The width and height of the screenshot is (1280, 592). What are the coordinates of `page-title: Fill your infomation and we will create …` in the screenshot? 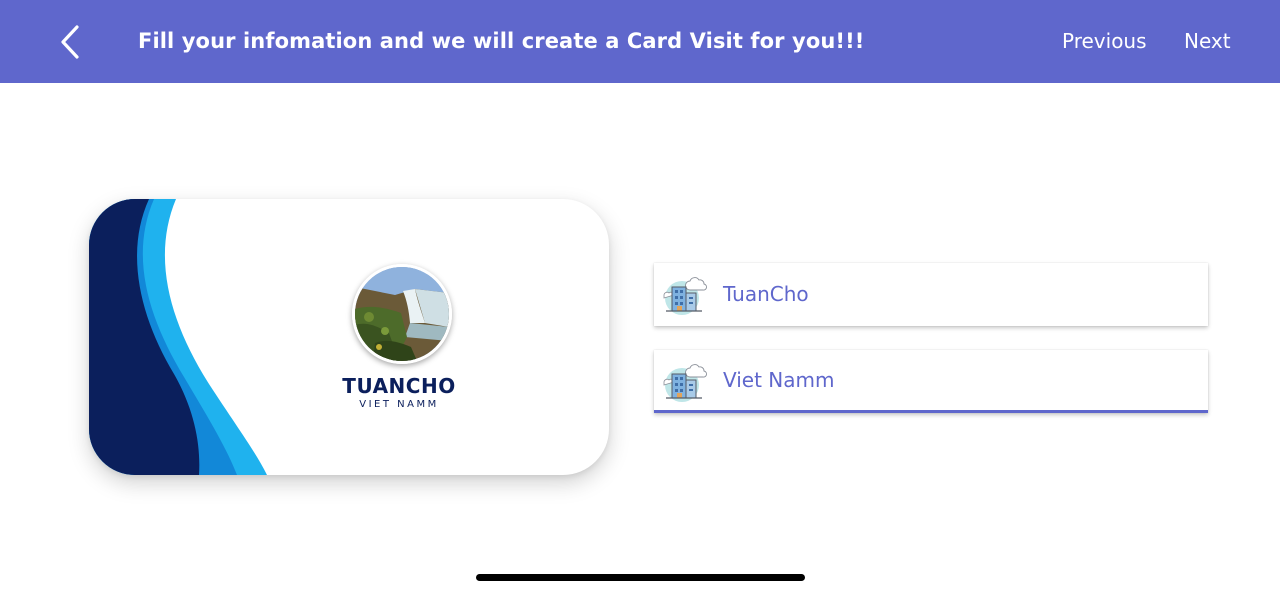 It's located at (501, 41).